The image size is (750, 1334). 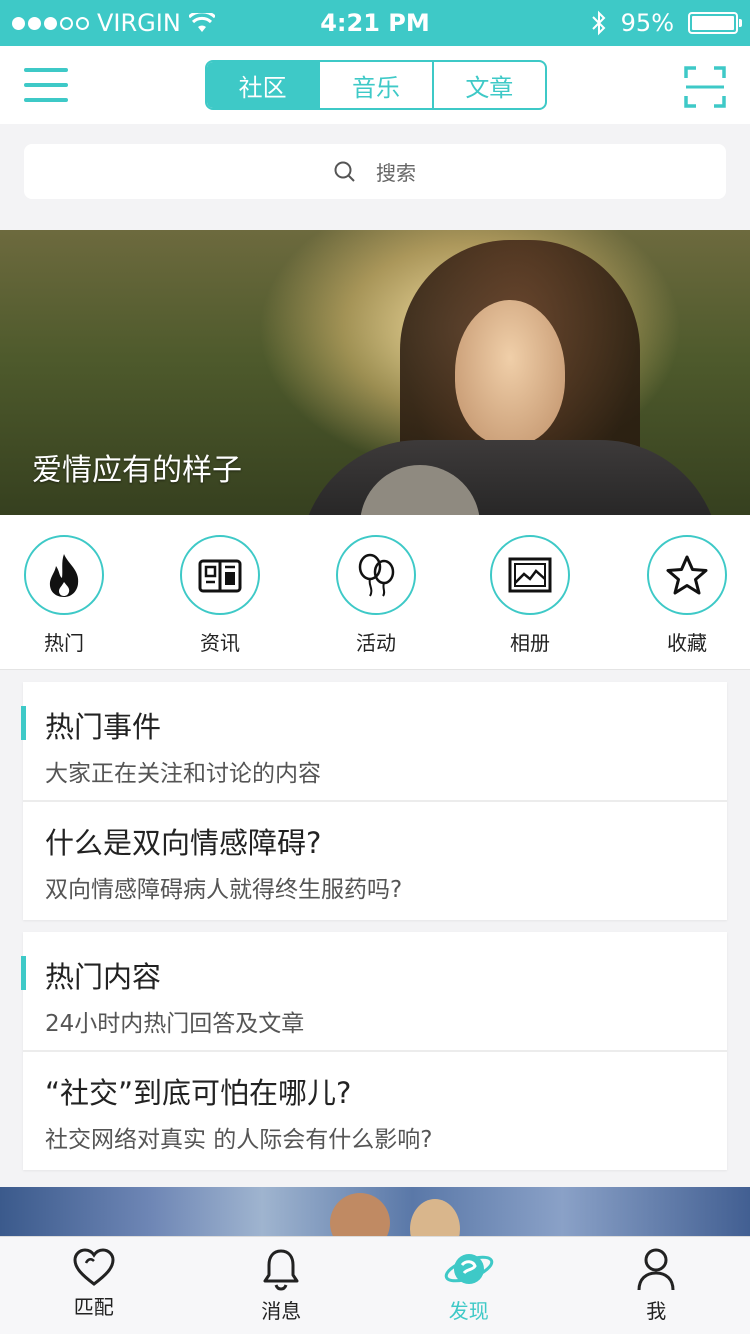 I want to click on list-item: 什么是双向情感障碍? 双向情感障碍病人就得终生服药吗?, so click(x=375, y=861).